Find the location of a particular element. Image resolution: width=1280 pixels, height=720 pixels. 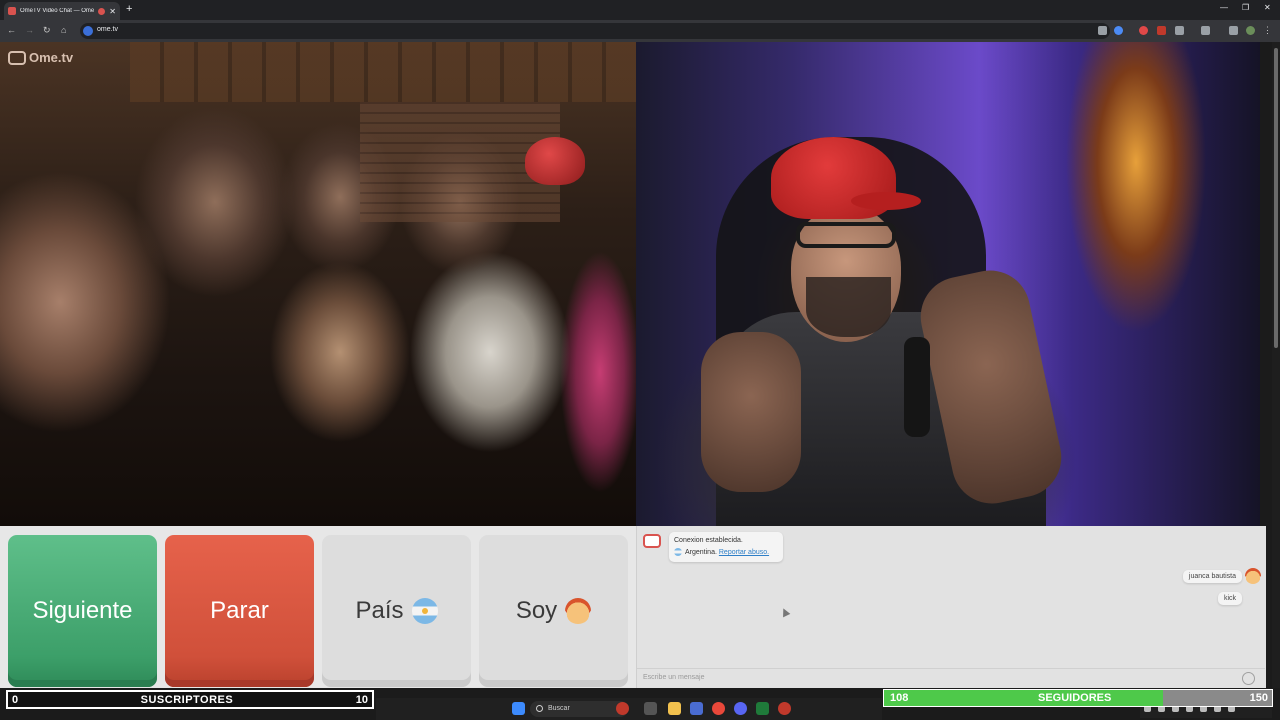

profile-avatar is located at coordinates (1250, 30).